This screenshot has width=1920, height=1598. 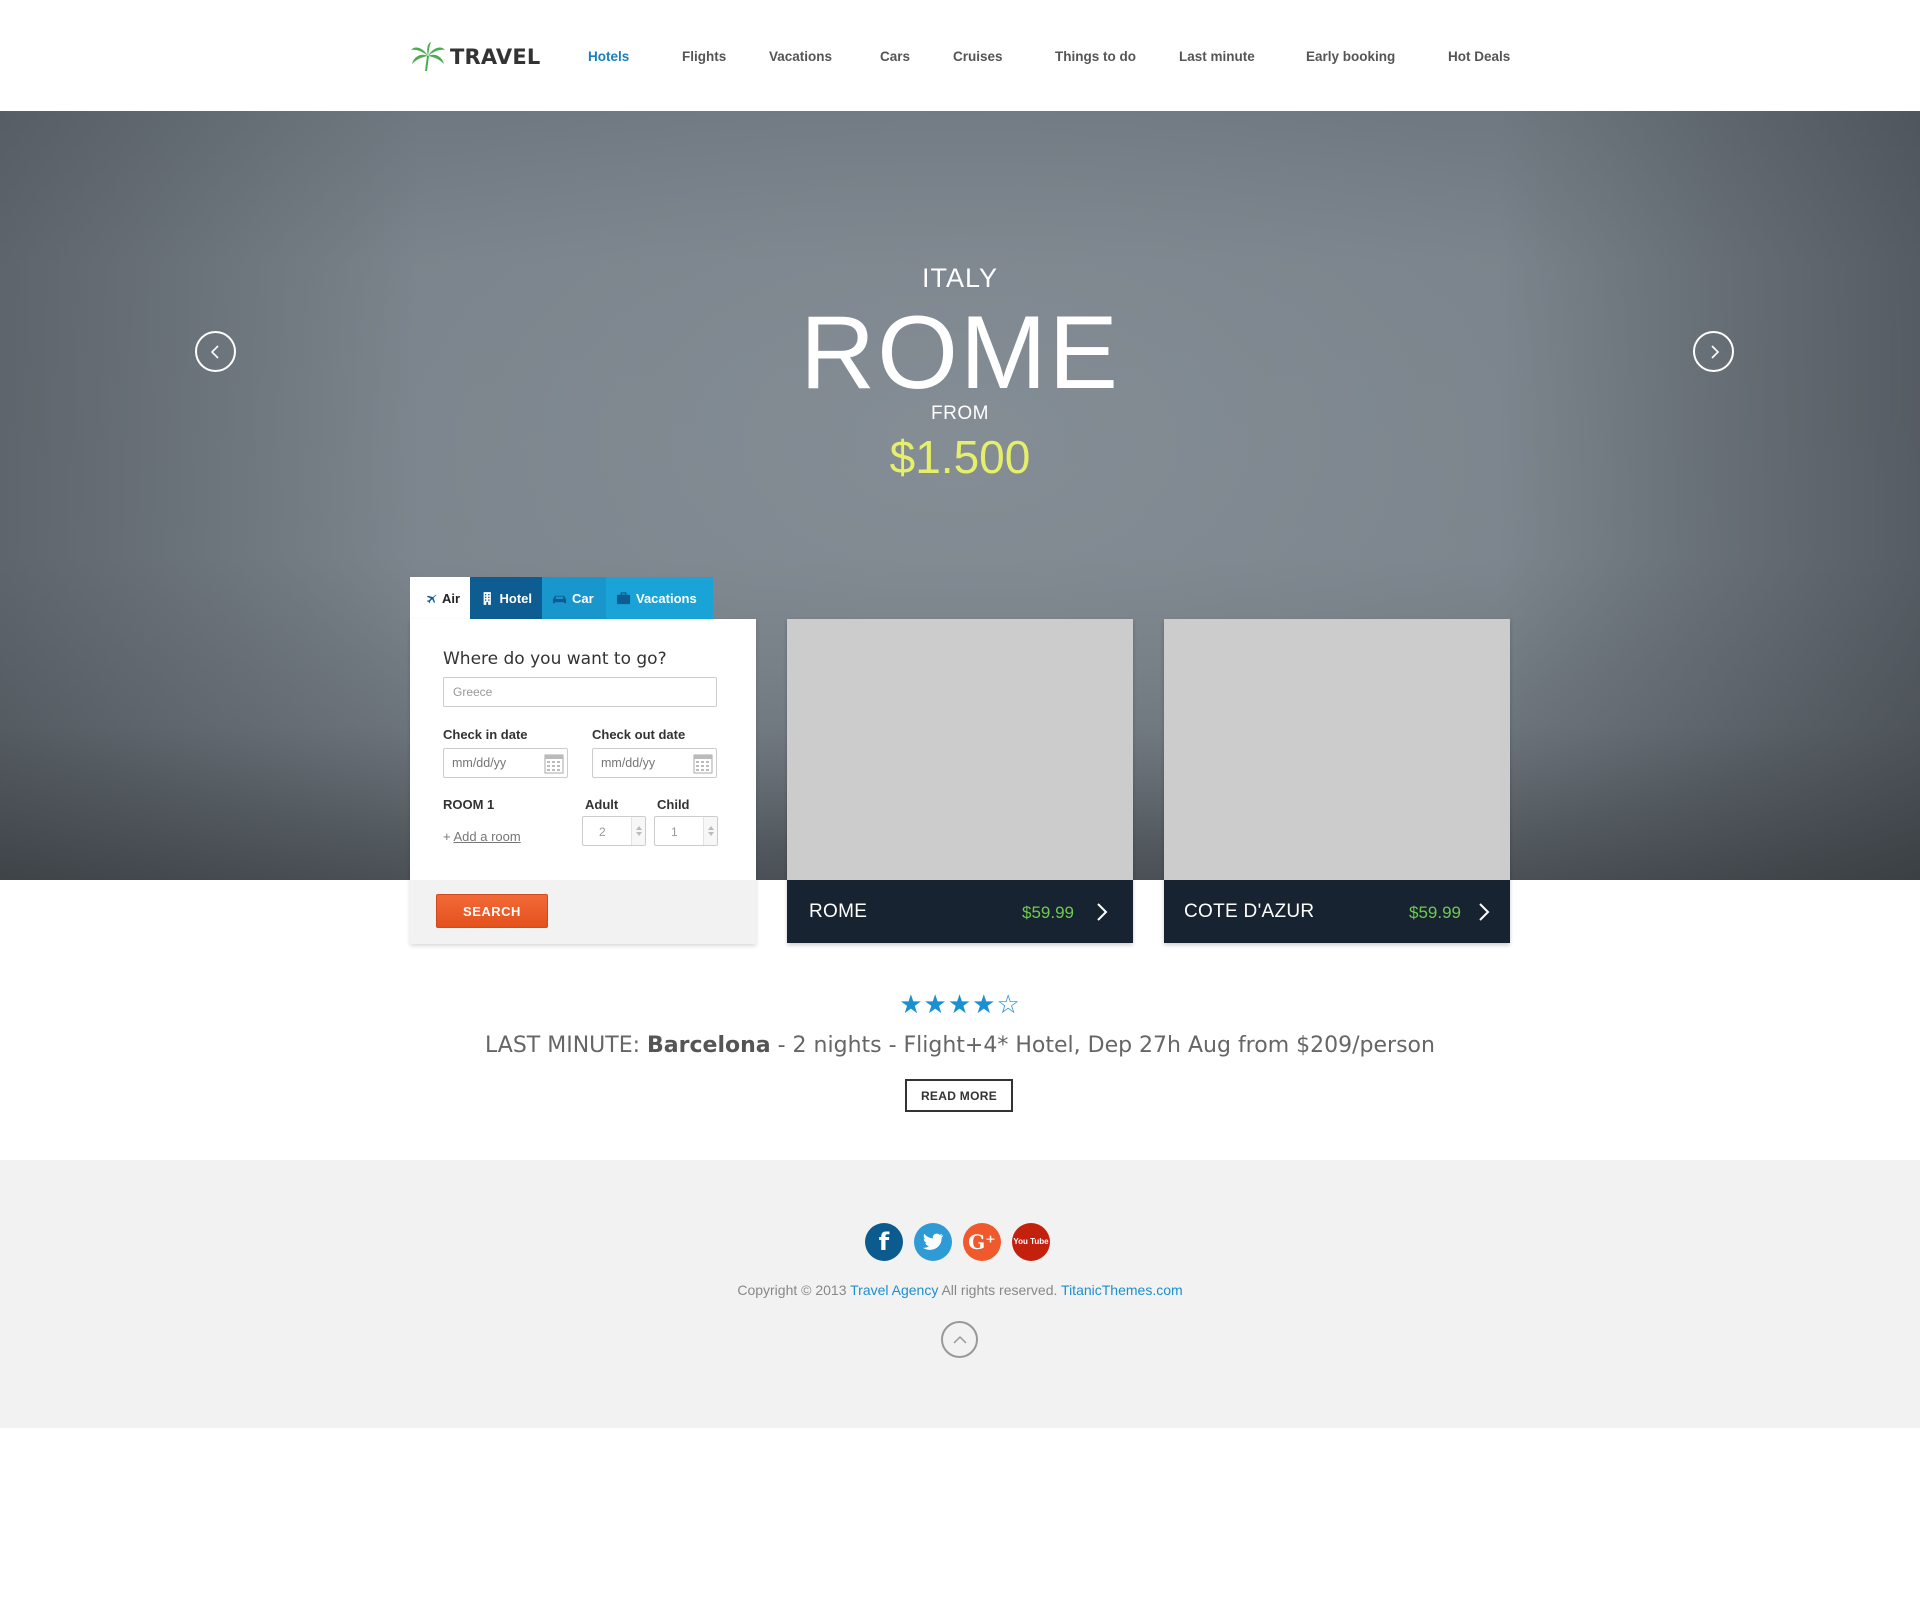 What do you see at coordinates (614, 831) in the screenshot?
I see `adult-stepper: 2` at bounding box center [614, 831].